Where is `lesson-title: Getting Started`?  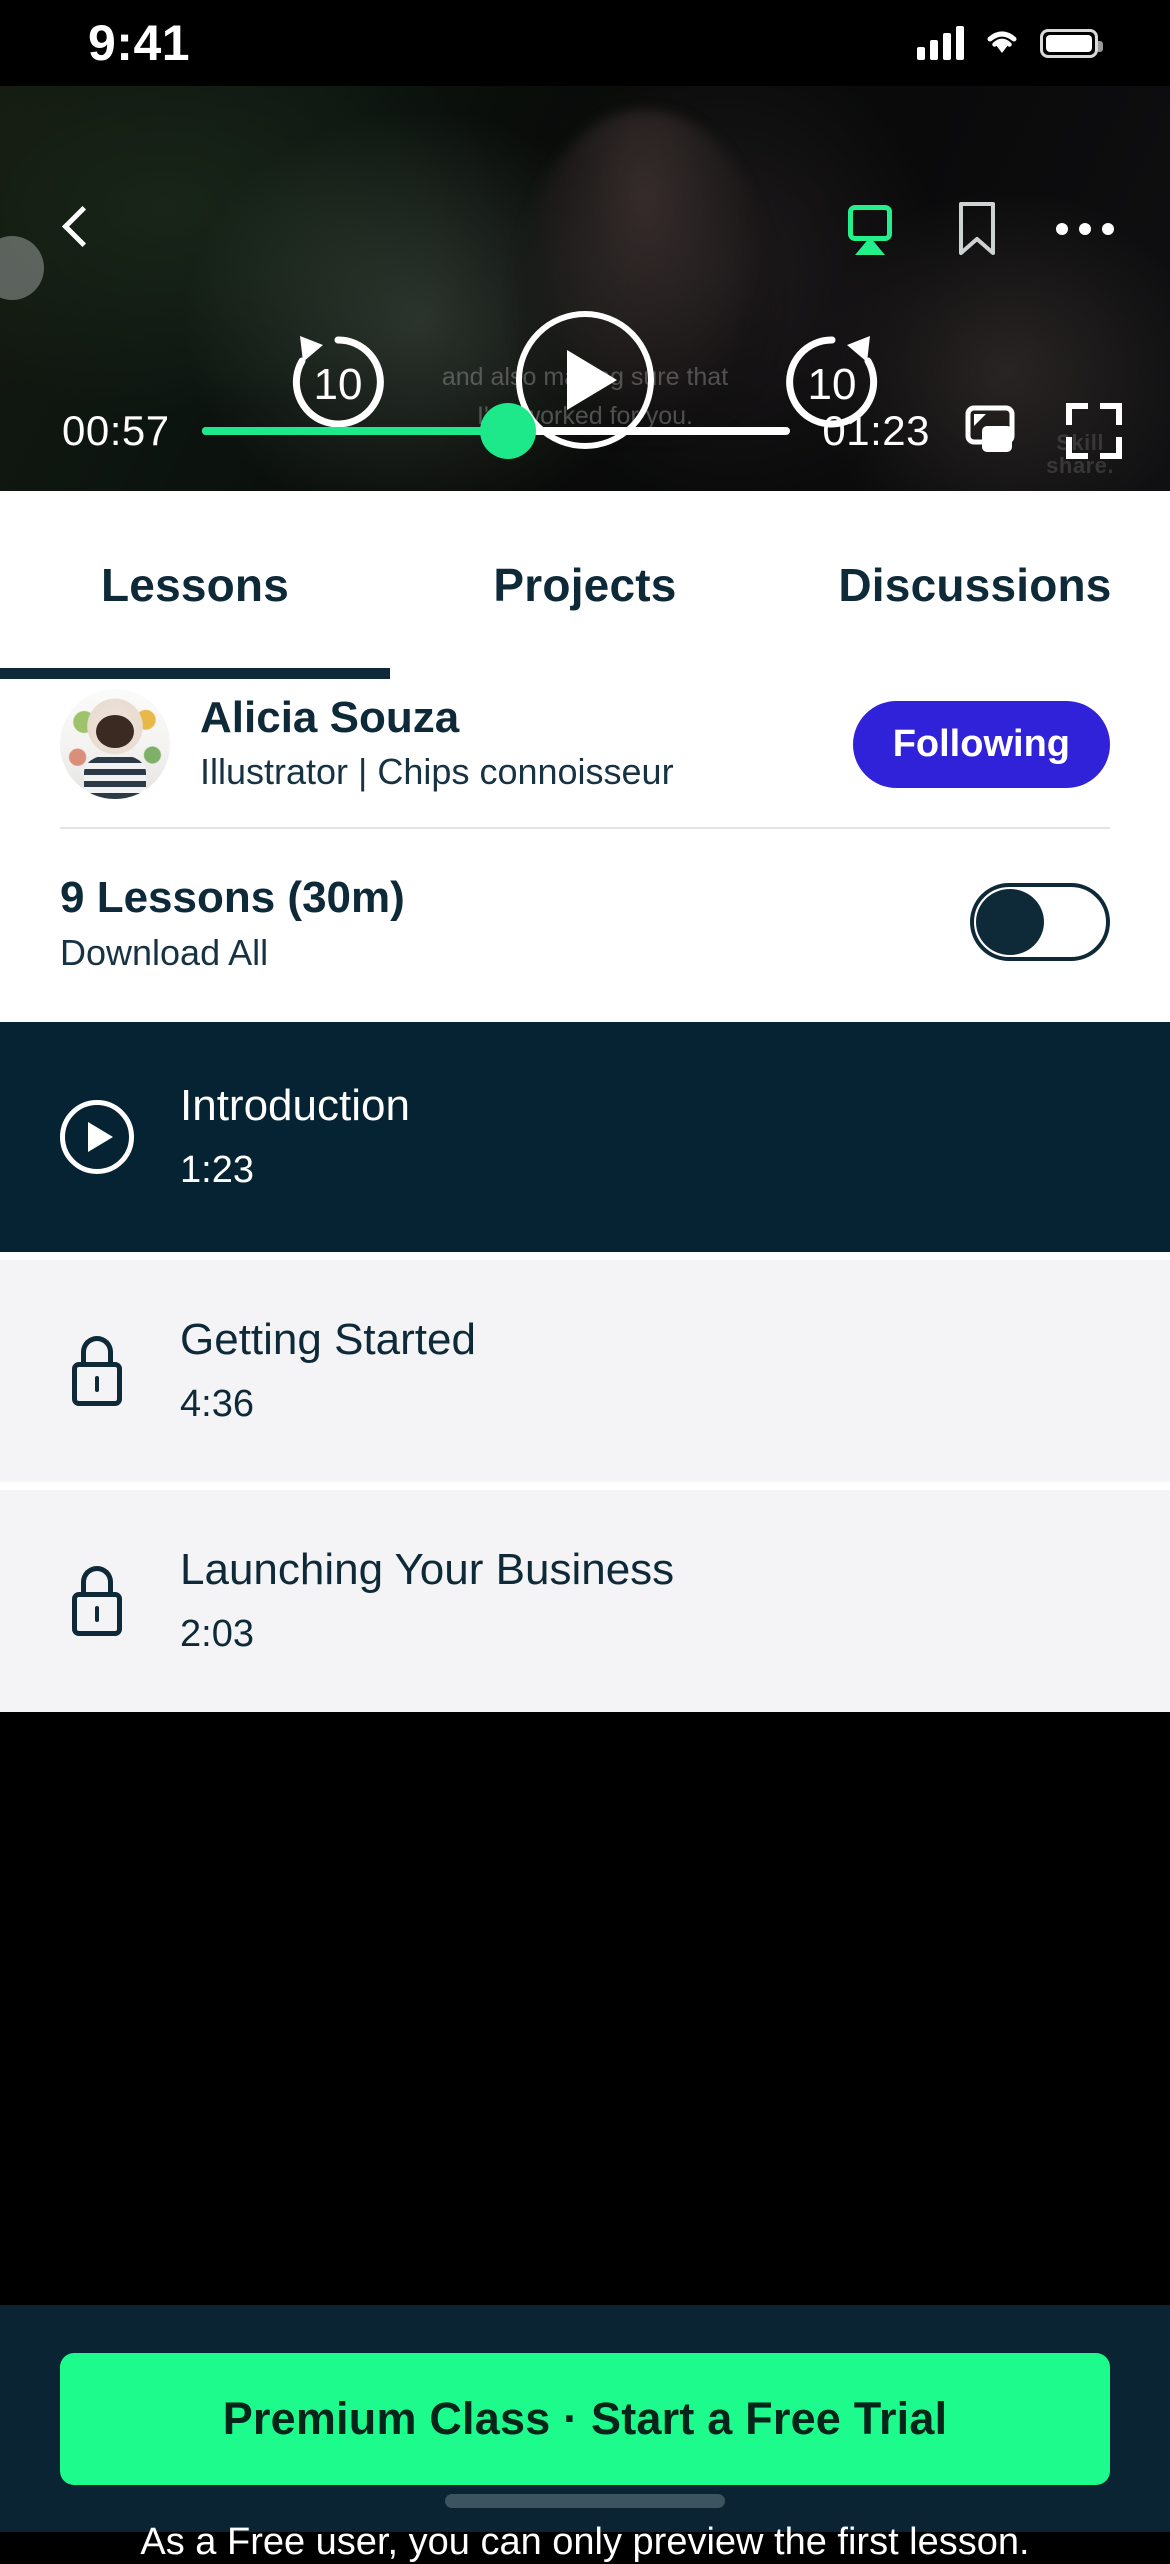
lesson-title: Getting Started is located at coordinates (328, 1340).